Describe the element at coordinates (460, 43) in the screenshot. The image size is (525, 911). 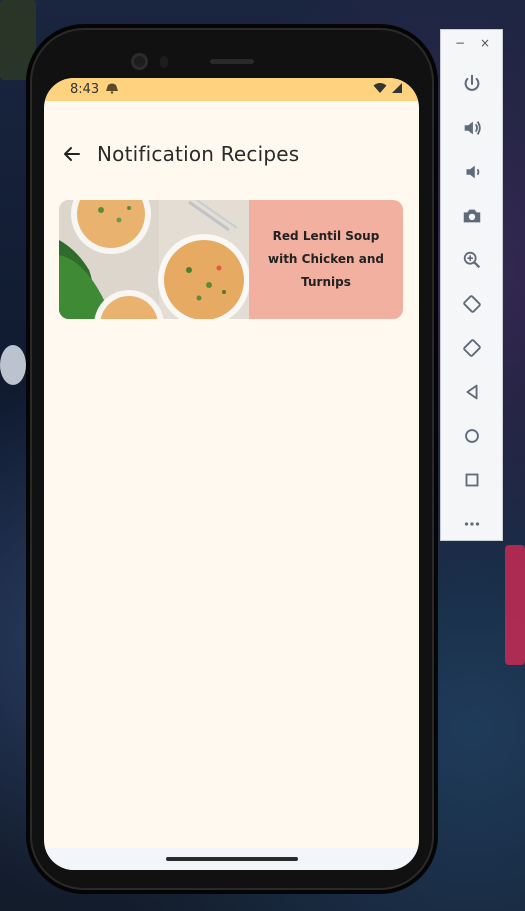
I see `minimize-button: −` at that location.